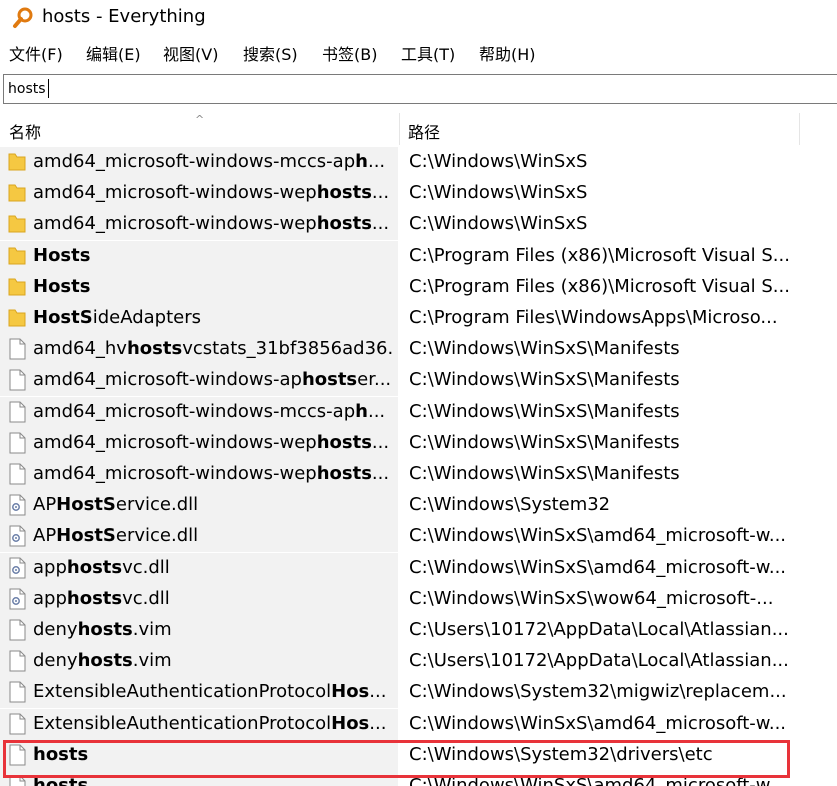 The height and width of the screenshot is (786, 837). What do you see at coordinates (420, 89) in the screenshot?
I see `search-input: hosts` at bounding box center [420, 89].